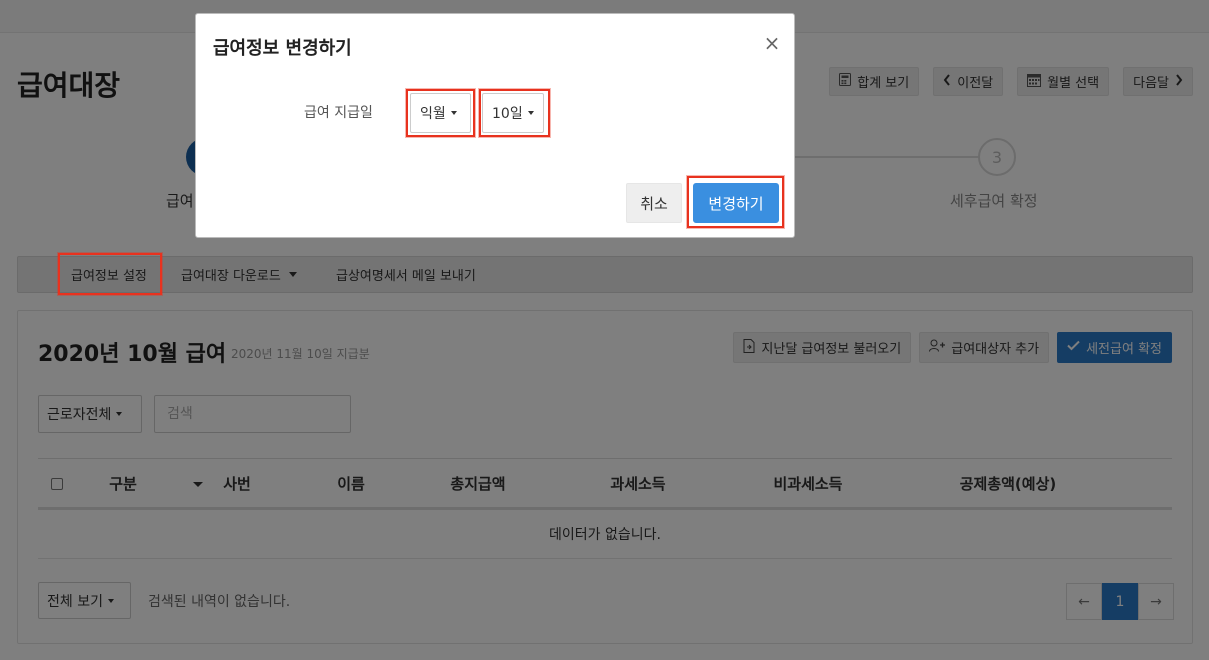  Describe the element at coordinates (772, 43) in the screenshot. I see `close-icon: ×` at that location.